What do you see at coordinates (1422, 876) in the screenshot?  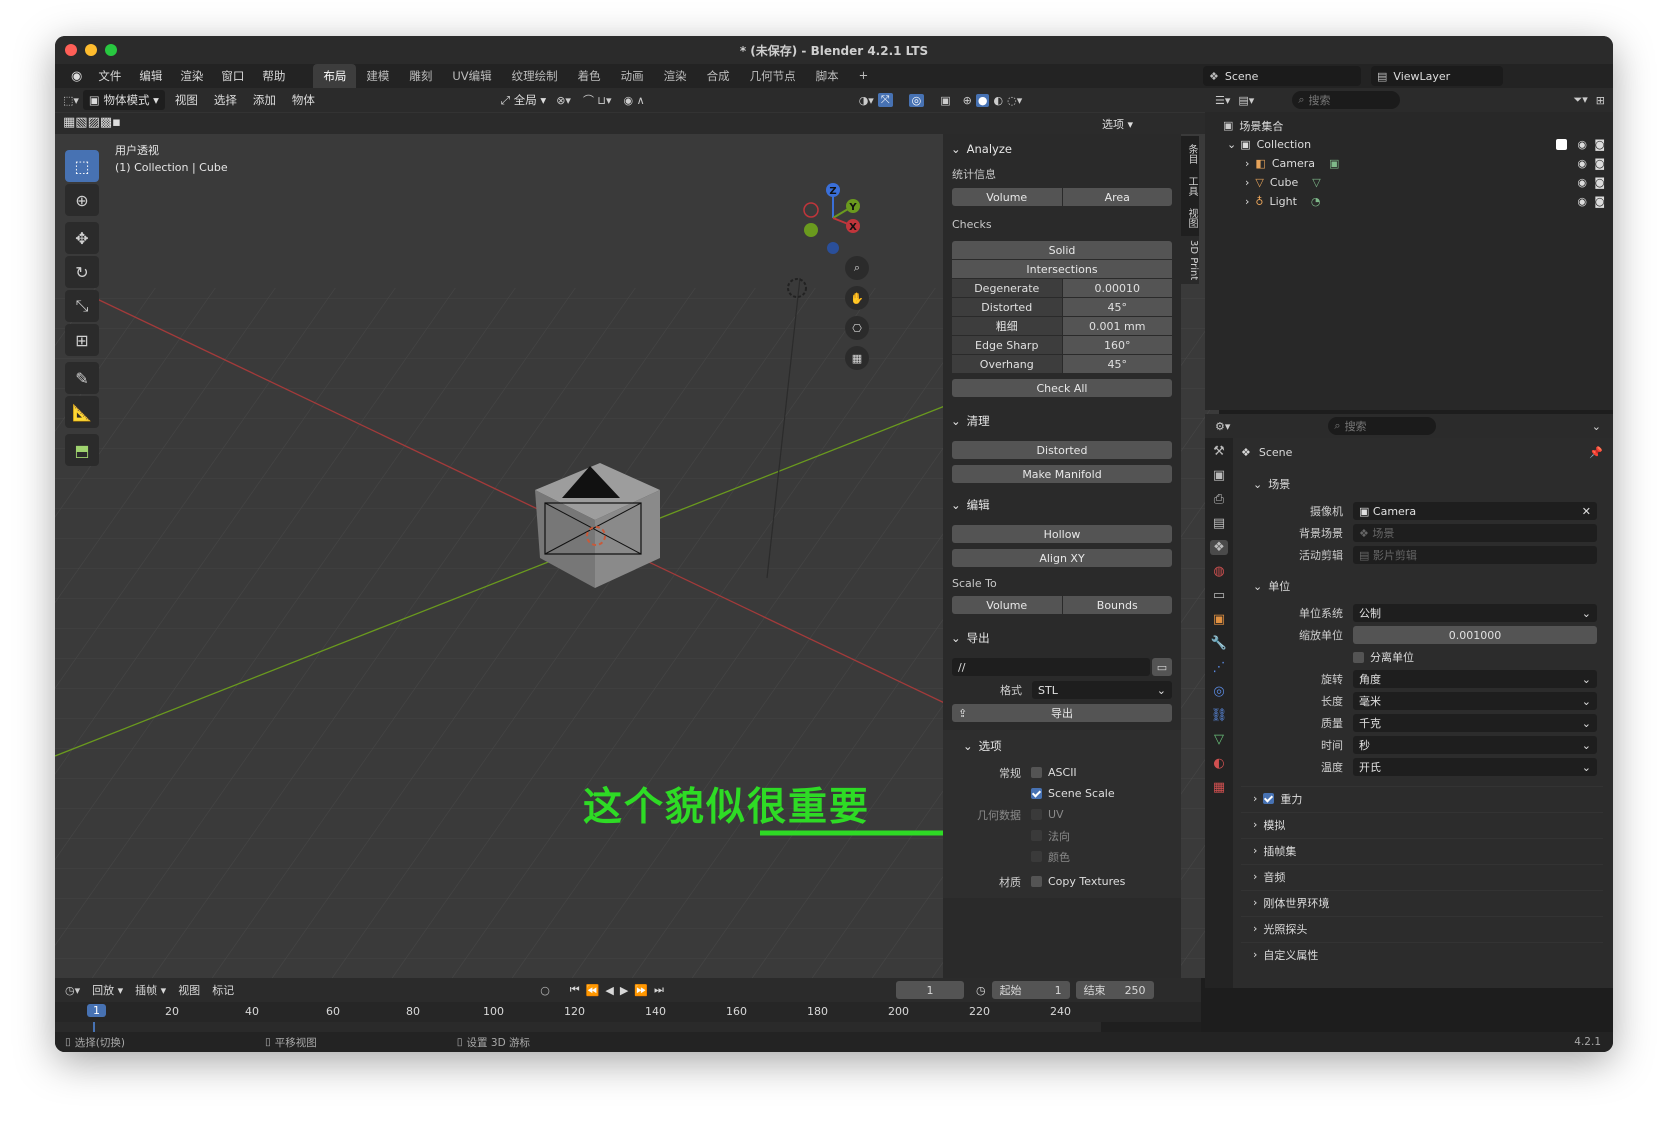 I see `audio-section-header: › 音频` at bounding box center [1422, 876].